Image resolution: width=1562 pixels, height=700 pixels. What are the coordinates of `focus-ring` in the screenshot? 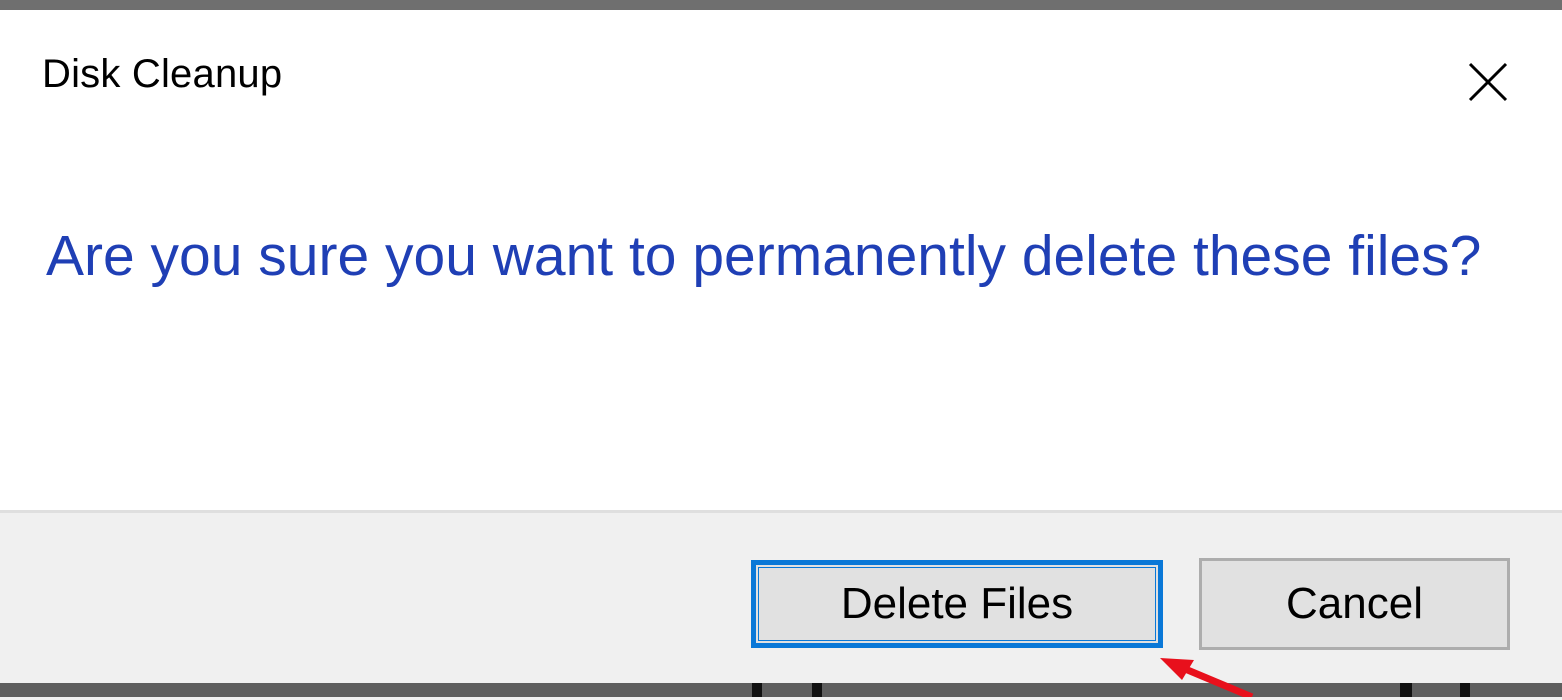 It's located at (957, 604).